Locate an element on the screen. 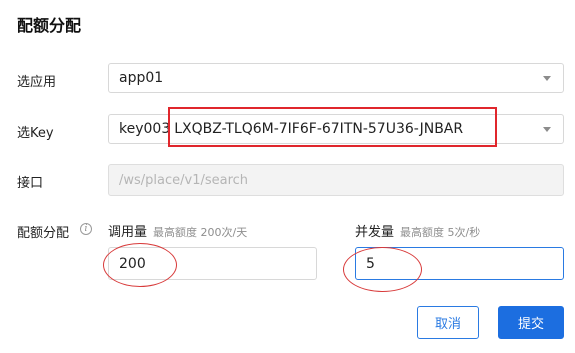 The width and height of the screenshot is (575, 353). dialog-title: 配额分配 is located at coordinates (49, 25).